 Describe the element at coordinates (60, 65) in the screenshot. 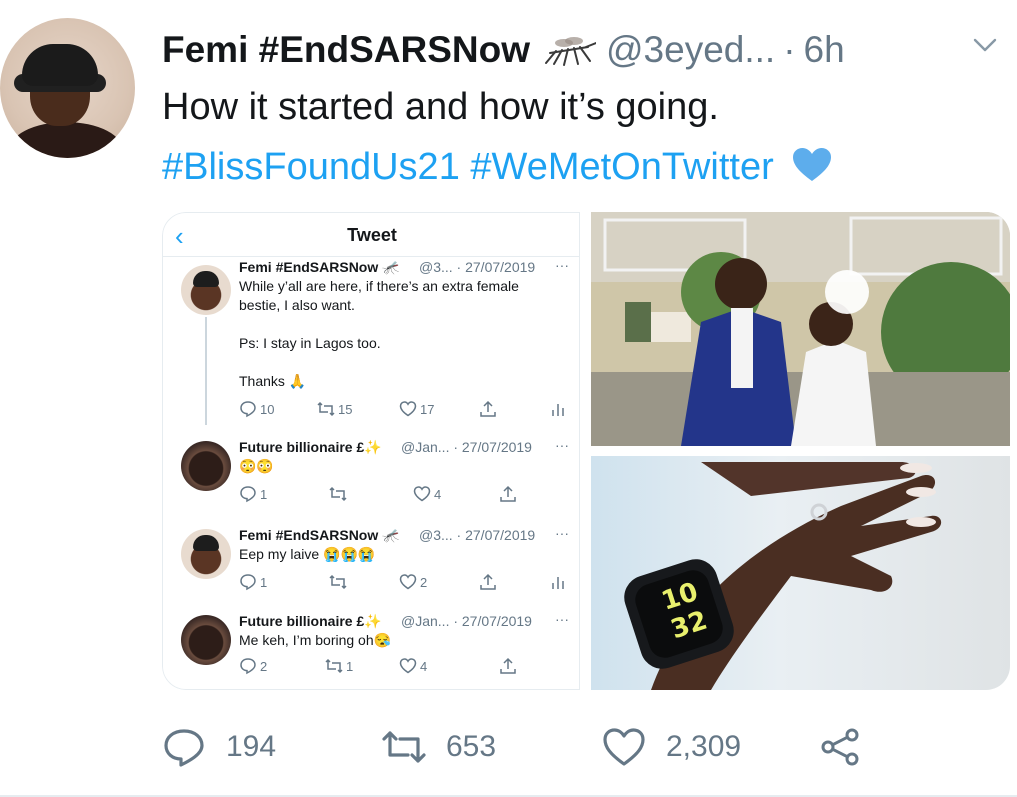

I see `avatar-beanie` at that location.